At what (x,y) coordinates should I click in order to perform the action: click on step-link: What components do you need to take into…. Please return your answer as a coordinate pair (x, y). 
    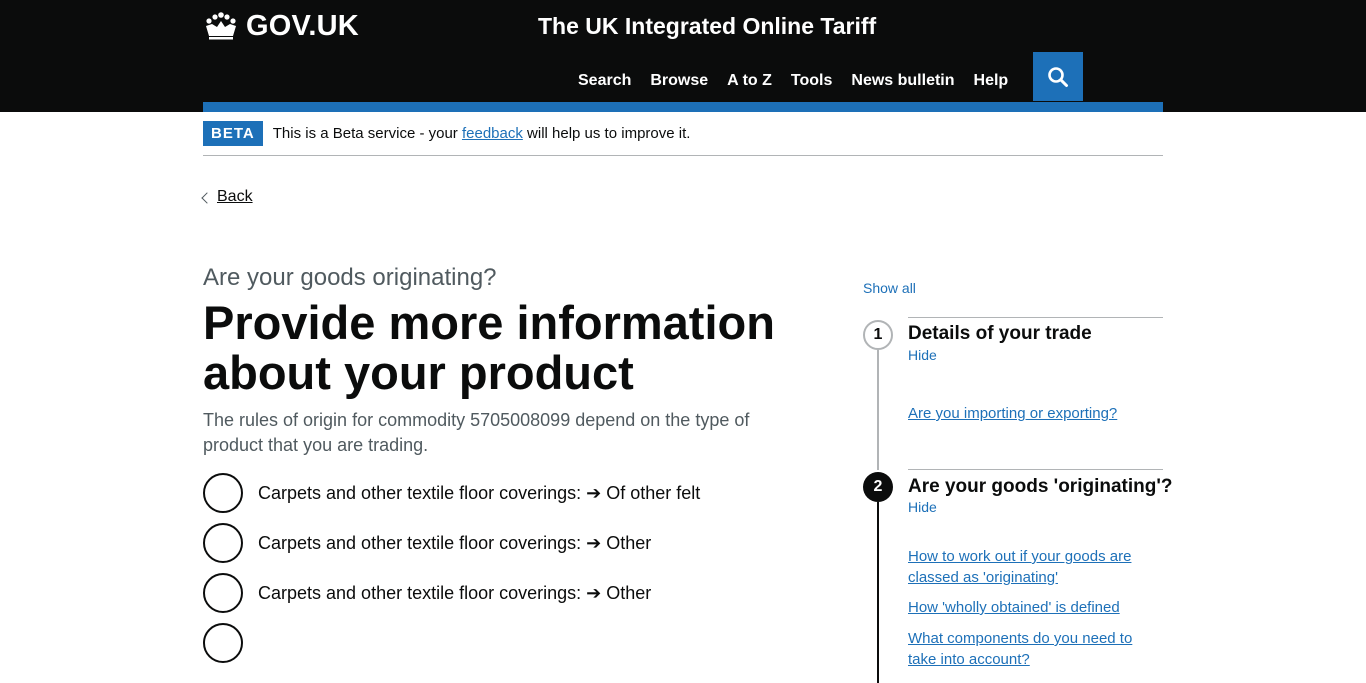
    Looking at the image, I should click on (1033, 649).